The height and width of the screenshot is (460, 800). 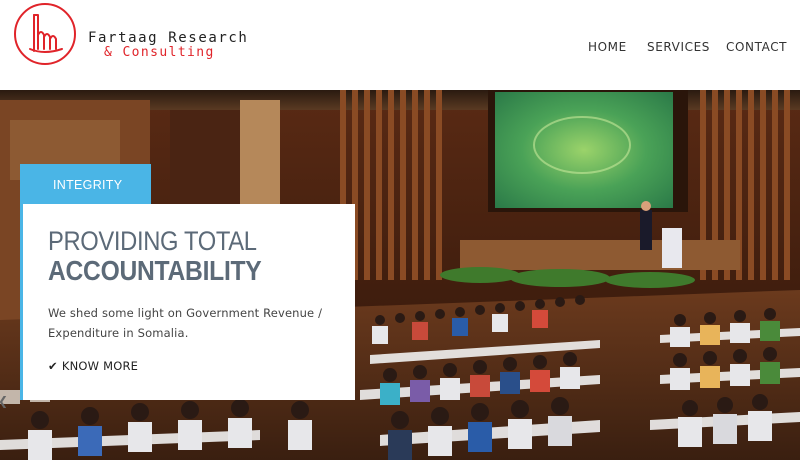 I want to click on slide-title-line1: PROVIDING TOTAL, so click(x=152, y=241).